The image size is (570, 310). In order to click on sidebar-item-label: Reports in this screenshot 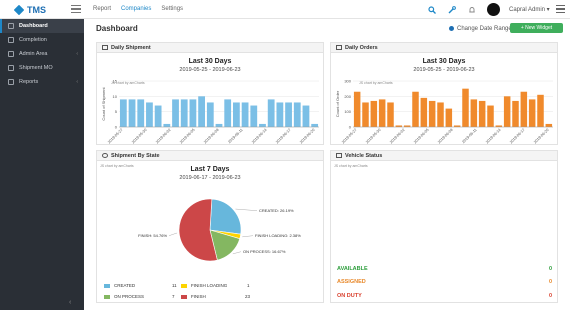, I will do `click(29, 82)`.